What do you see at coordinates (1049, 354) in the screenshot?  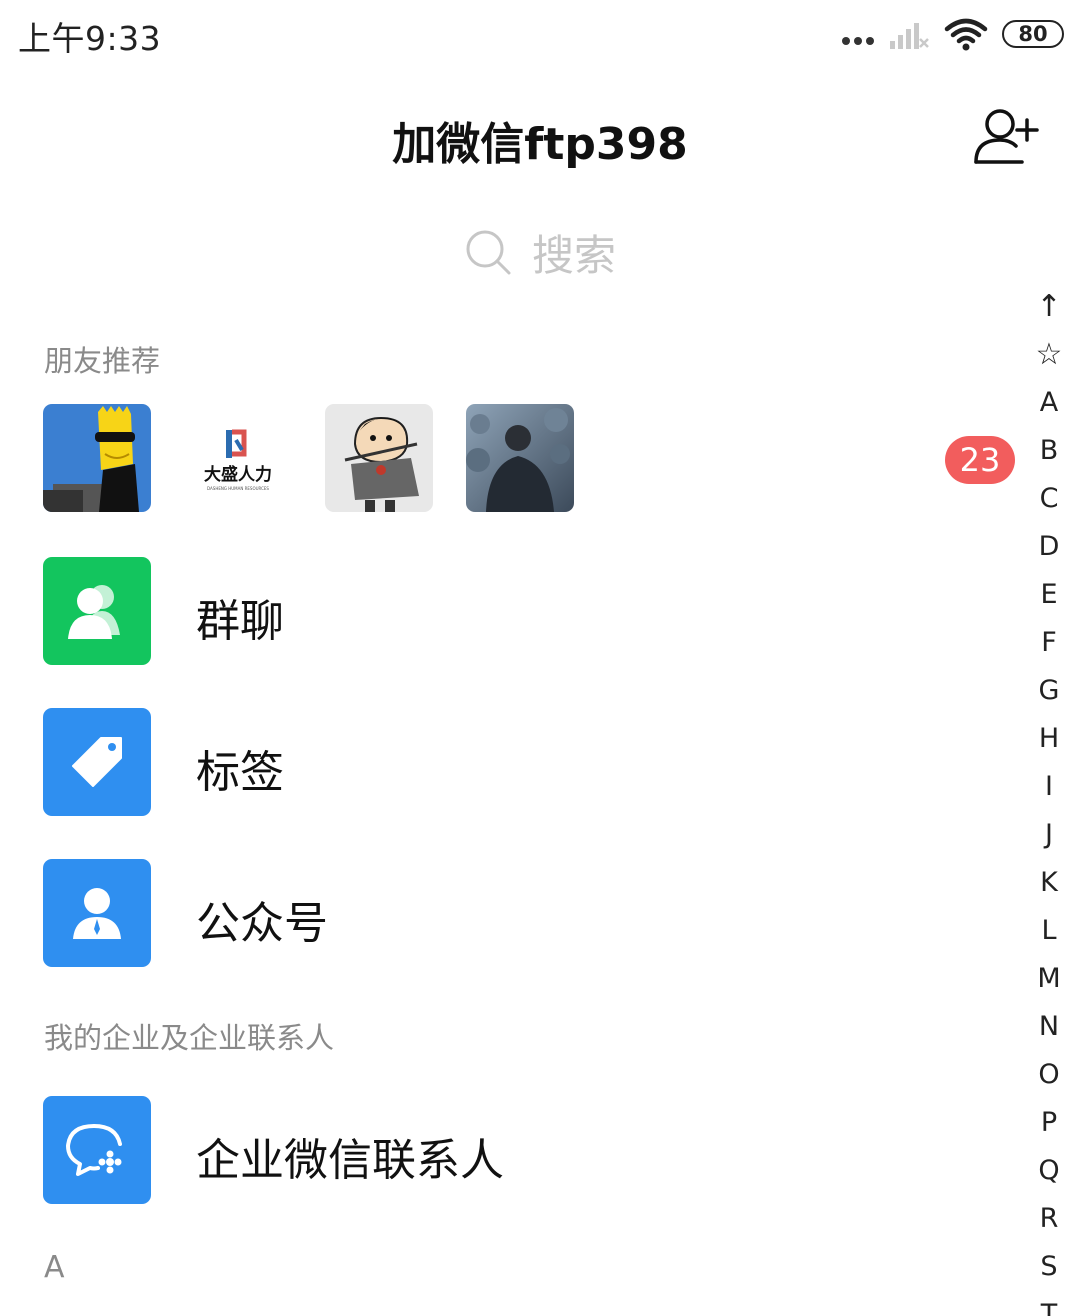 I see `index-letter-star: ☆` at bounding box center [1049, 354].